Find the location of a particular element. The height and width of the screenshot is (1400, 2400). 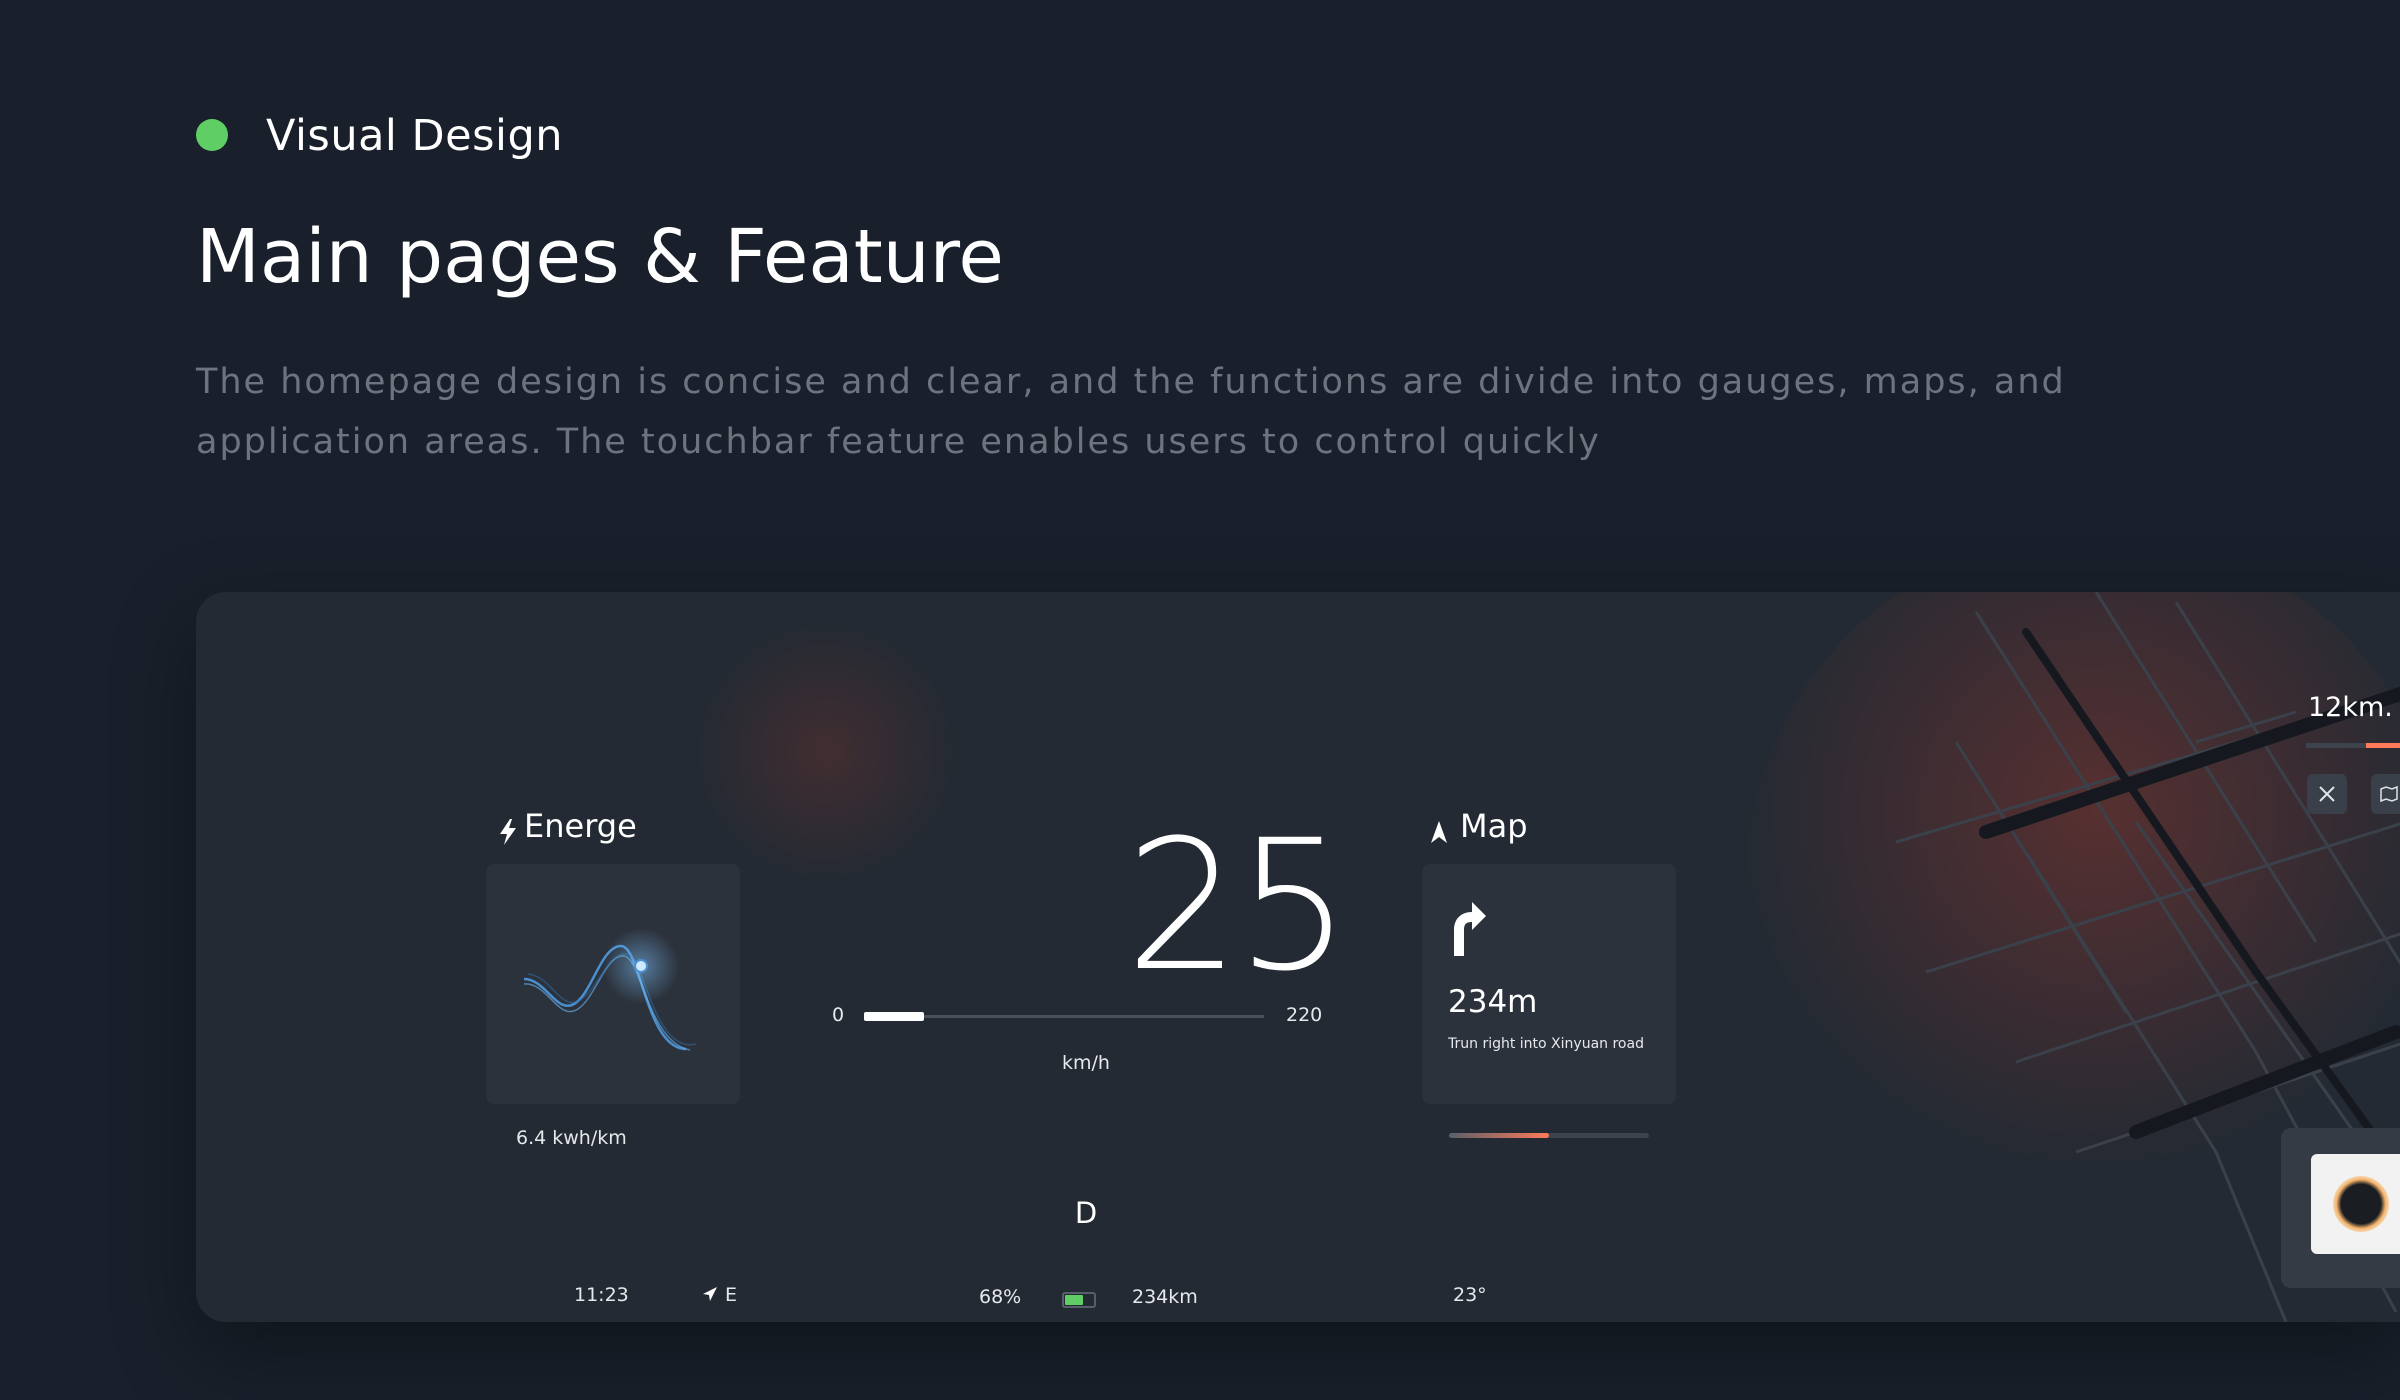

gauge-max-label: 220 is located at coordinates (1304, 1015).